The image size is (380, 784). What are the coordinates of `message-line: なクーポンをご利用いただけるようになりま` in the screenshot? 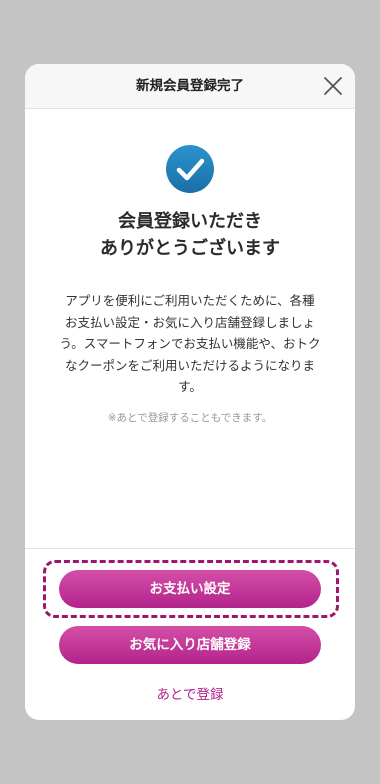 It's located at (189, 365).